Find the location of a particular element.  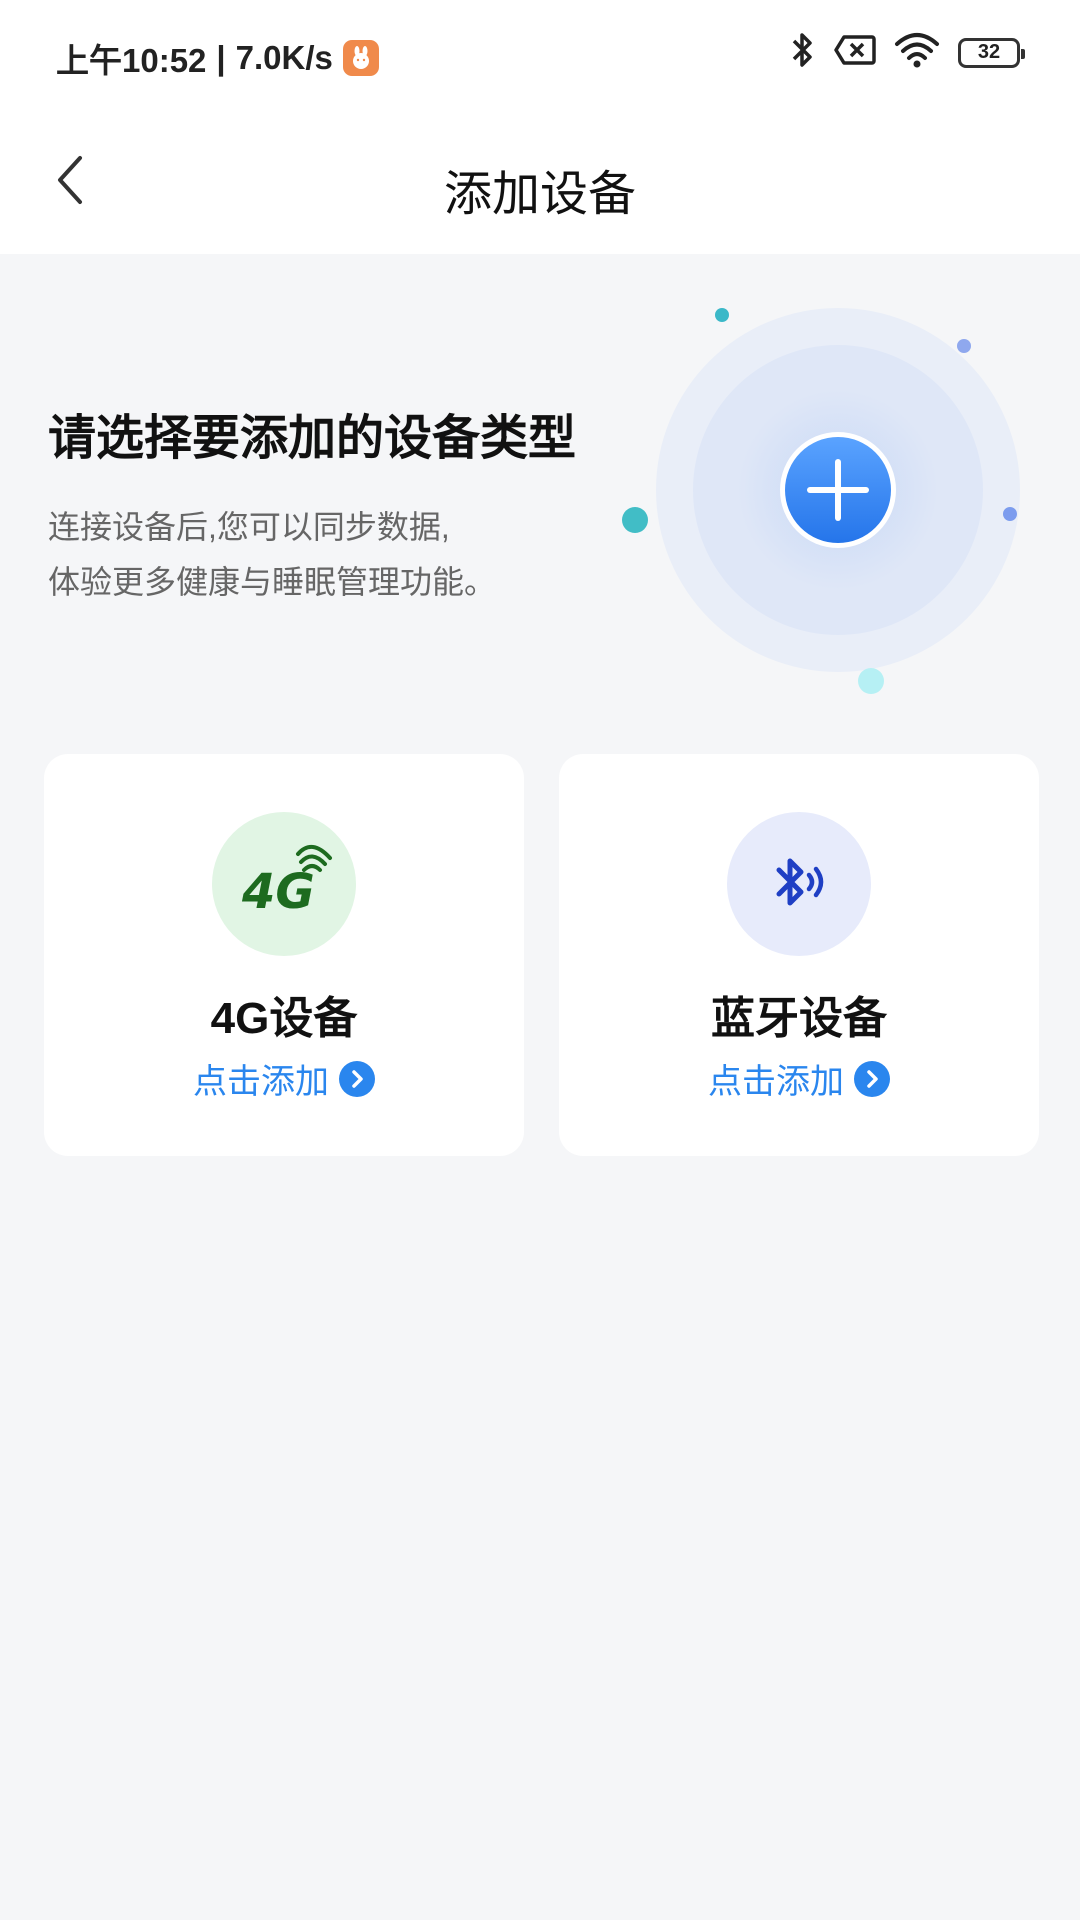

battery-level: 32 is located at coordinates (989, 52).